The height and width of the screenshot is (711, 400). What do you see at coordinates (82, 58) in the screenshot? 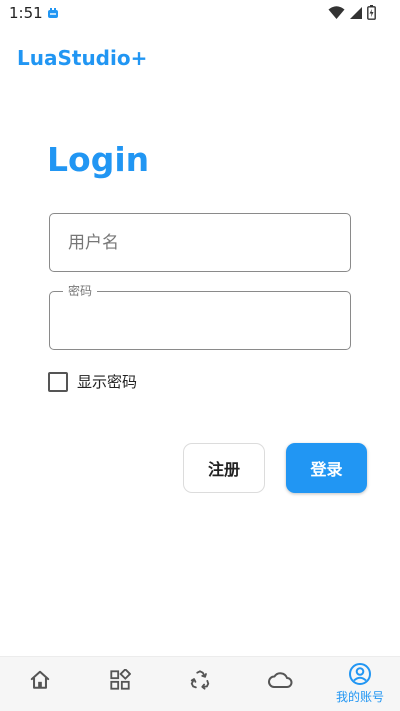
I see `app-title: LuaStudio+` at bounding box center [82, 58].